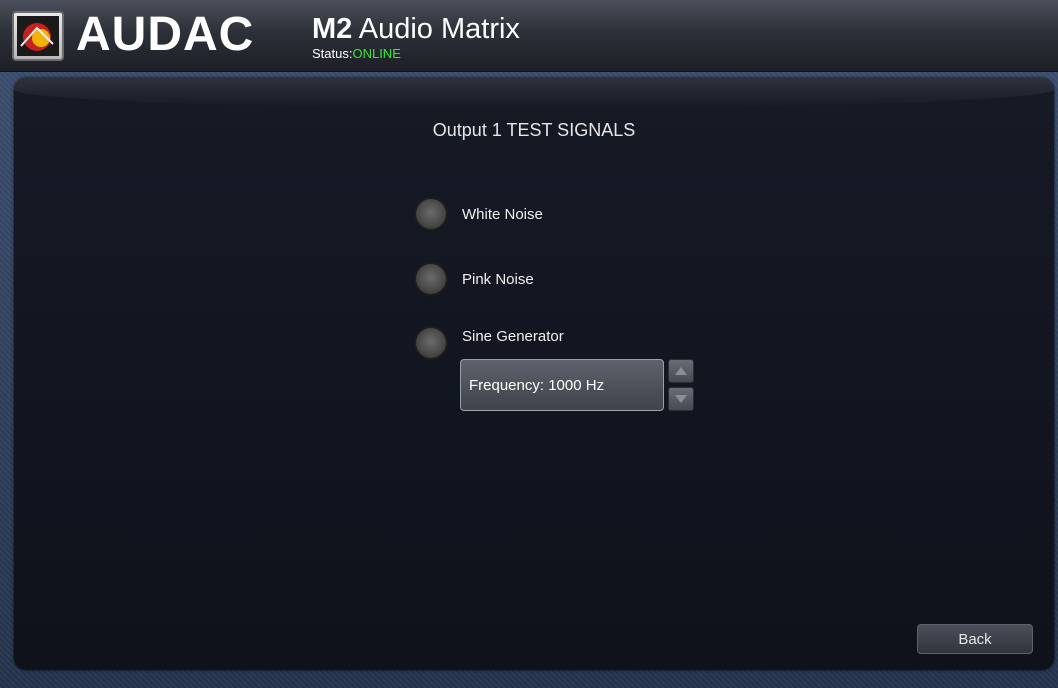  What do you see at coordinates (513, 336) in the screenshot?
I see `sine-generator-label: Sine Generator` at bounding box center [513, 336].